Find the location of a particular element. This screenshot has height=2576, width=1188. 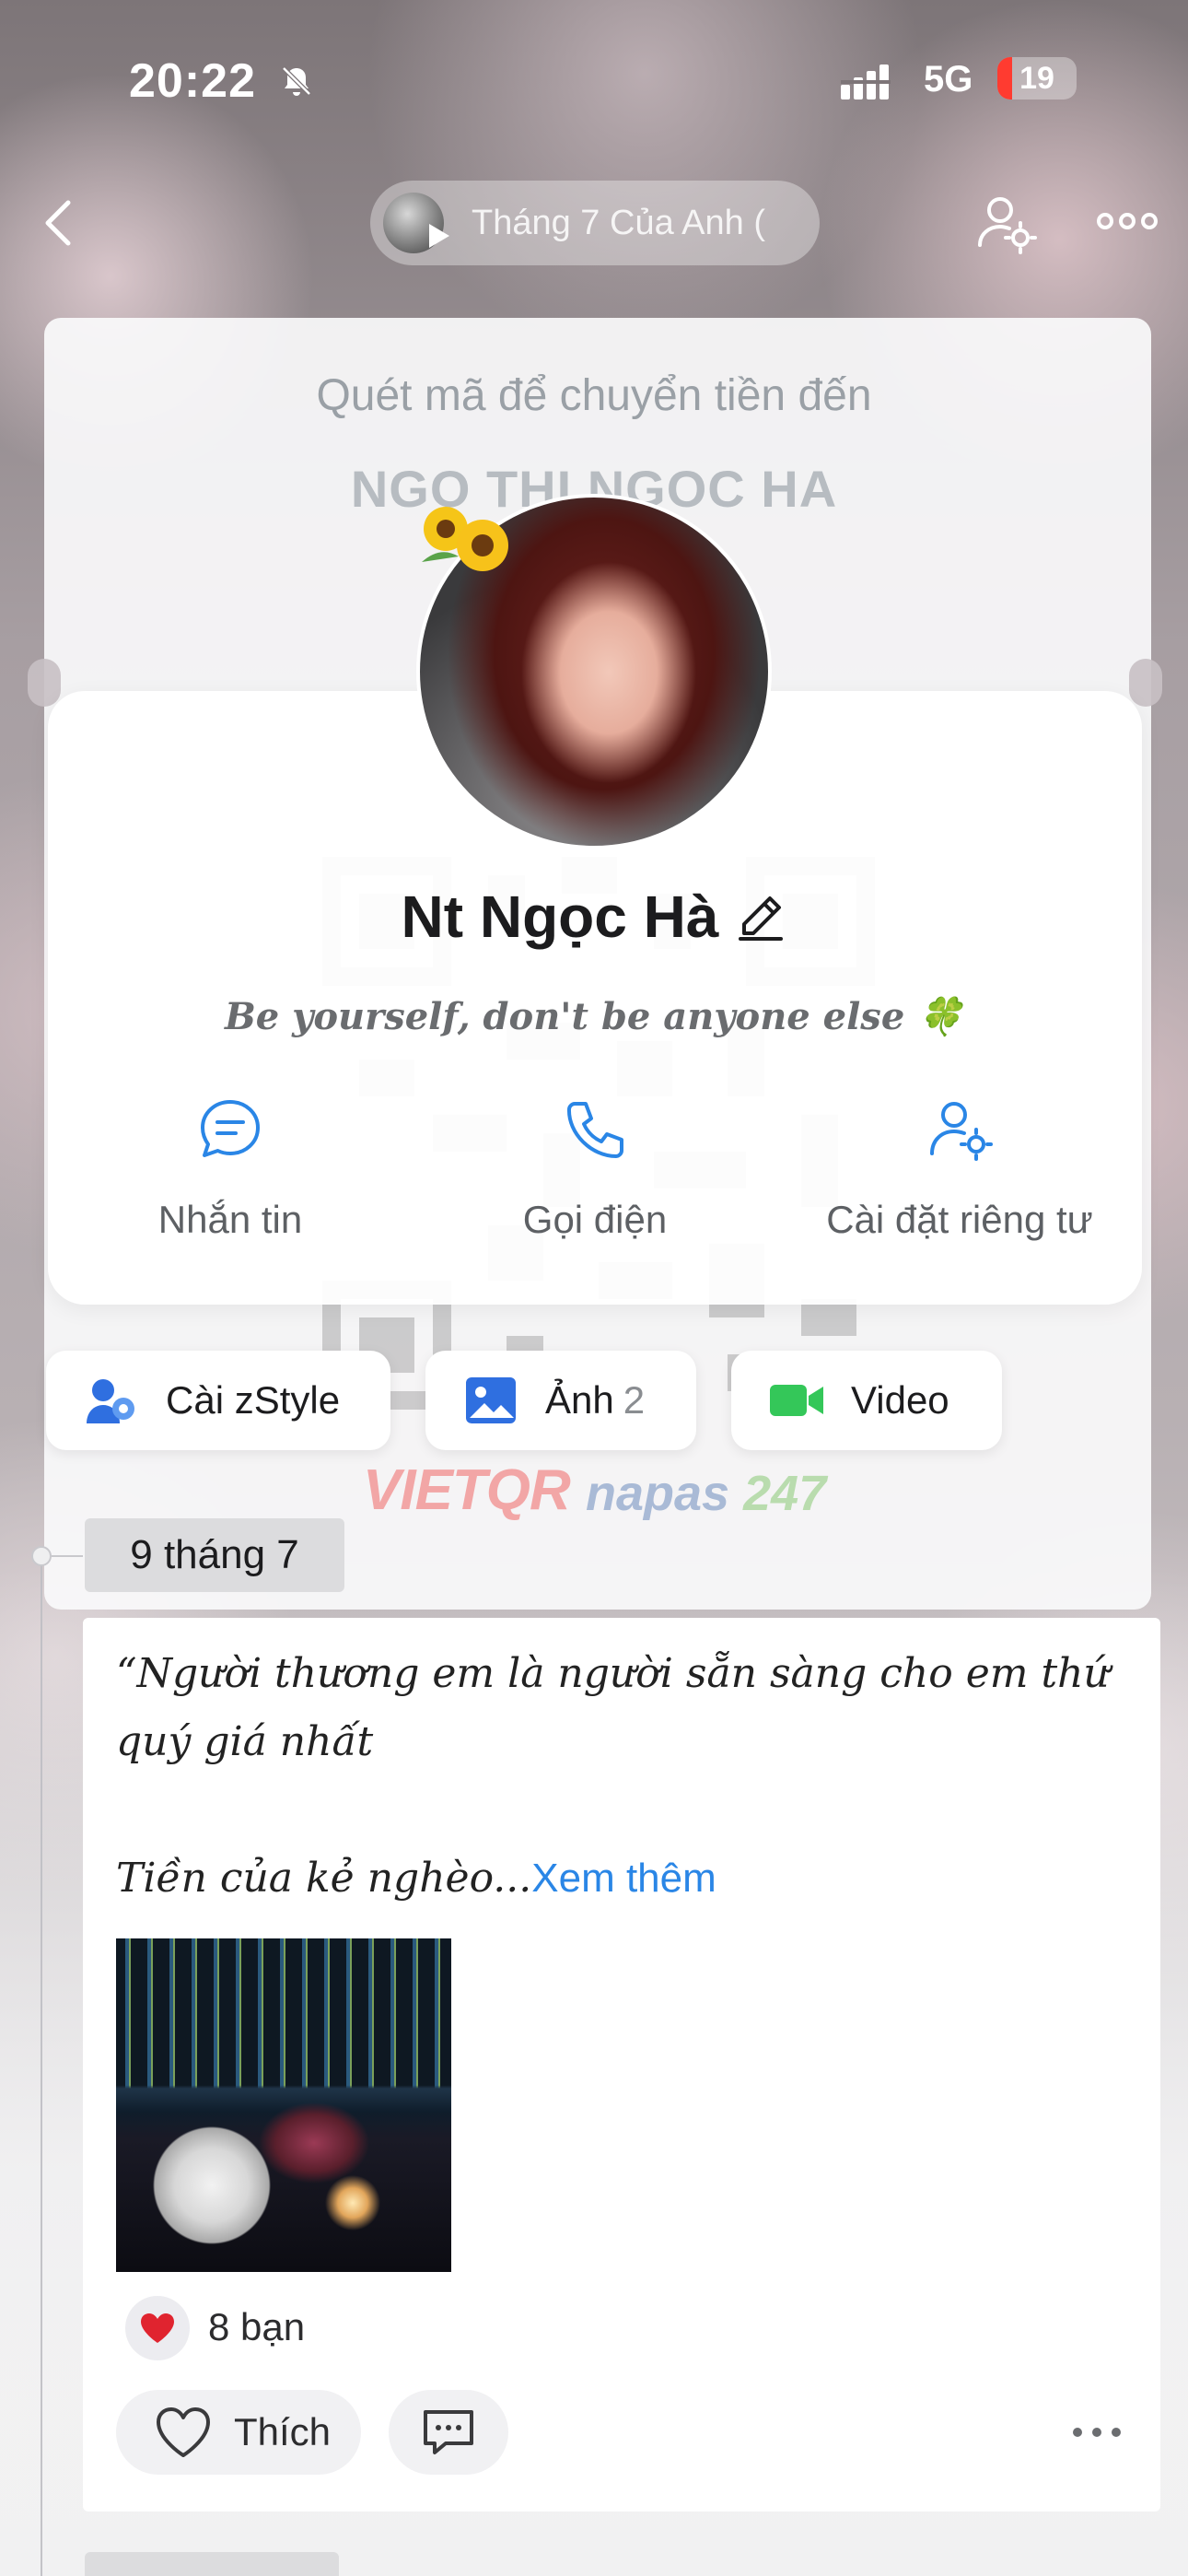

play-icon is located at coordinates (439, 236).